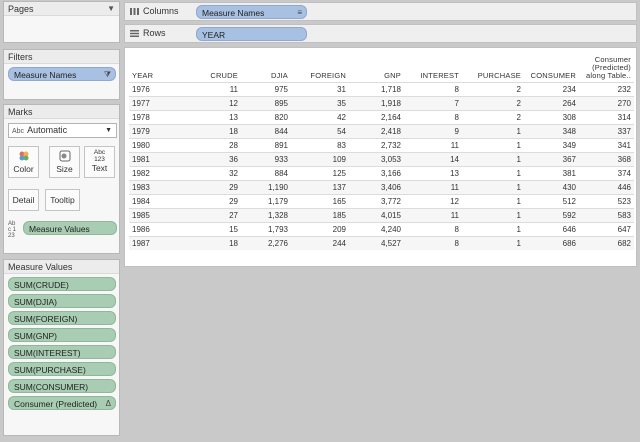  Describe the element at coordinates (381, 116) in the screenshot. I see `table-row: 1978 13 820 42 2,164 8 2 308 314` at that location.